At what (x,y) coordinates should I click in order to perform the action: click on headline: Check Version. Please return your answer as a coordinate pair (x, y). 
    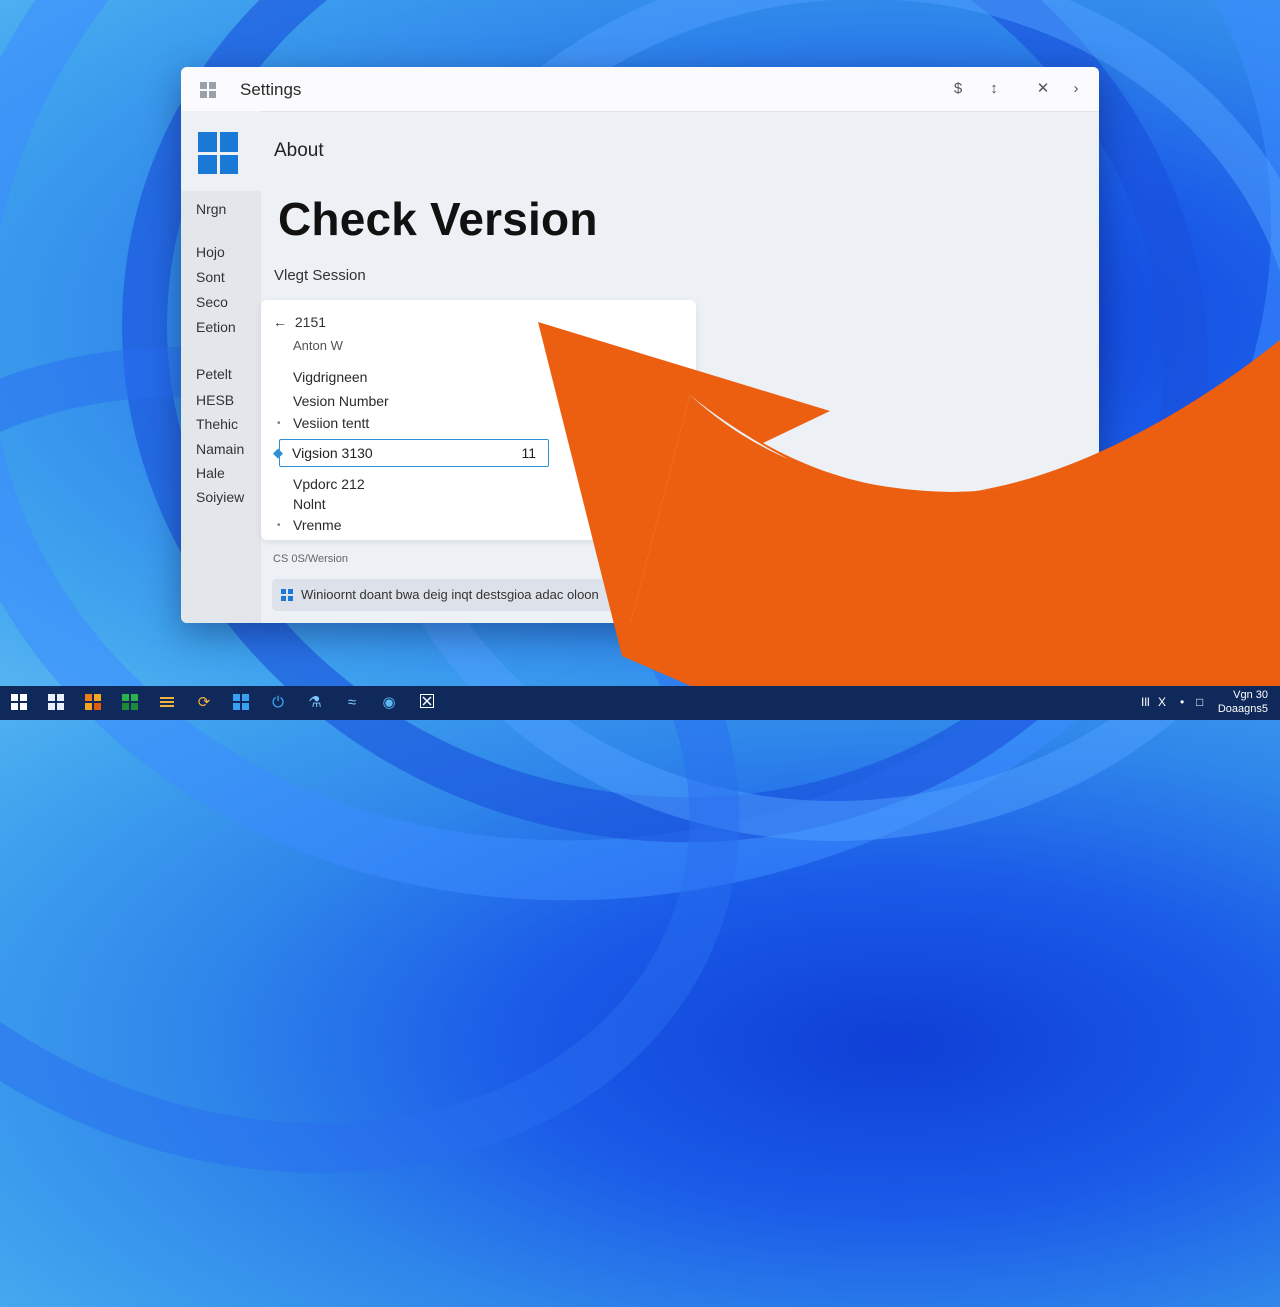
    Looking at the image, I should click on (438, 219).